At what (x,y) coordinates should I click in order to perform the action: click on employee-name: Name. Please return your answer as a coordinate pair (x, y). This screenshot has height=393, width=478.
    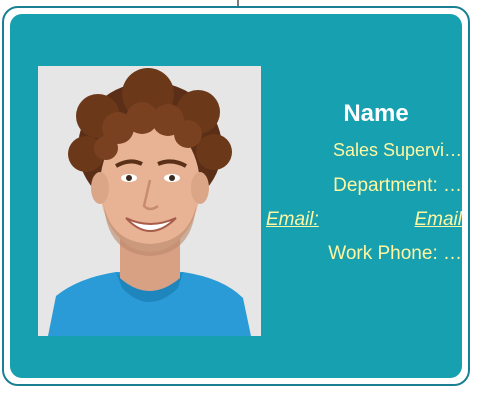
    Looking at the image, I should click on (376, 113).